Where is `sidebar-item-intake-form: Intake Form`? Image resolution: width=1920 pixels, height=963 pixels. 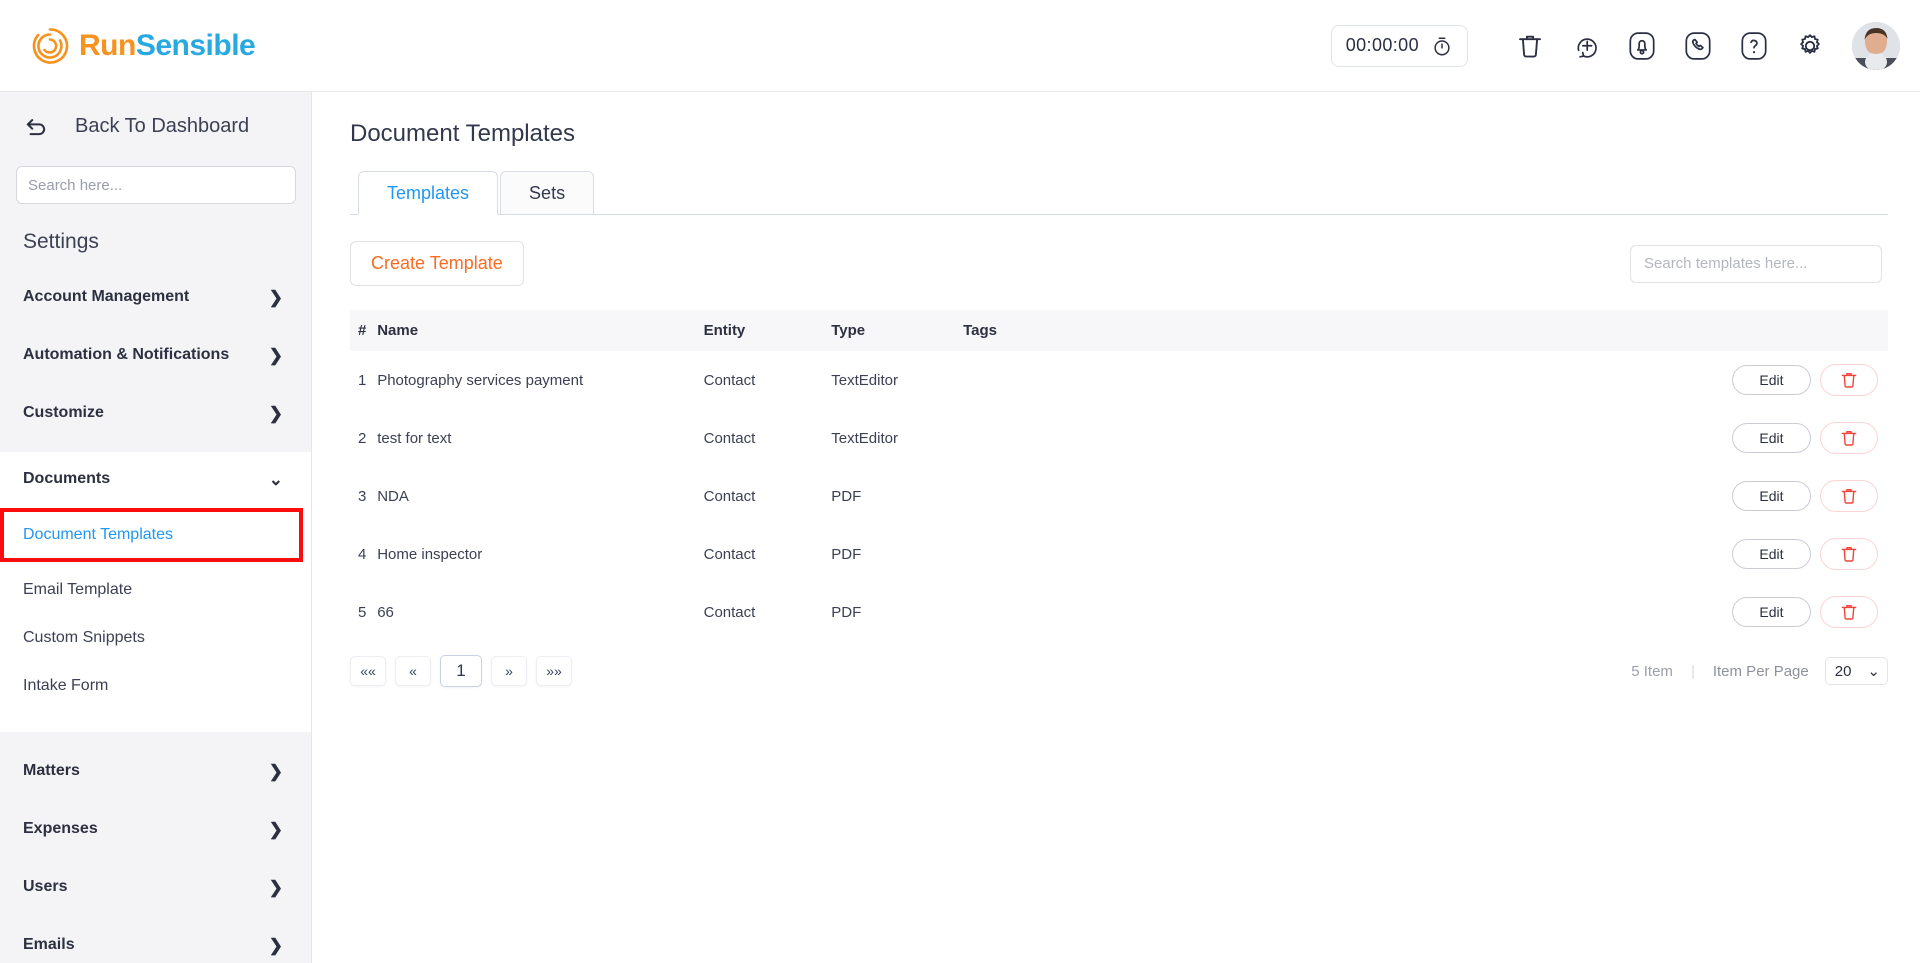
sidebar-item-intake-form: Intake Form is located at coordinates (155, 686).